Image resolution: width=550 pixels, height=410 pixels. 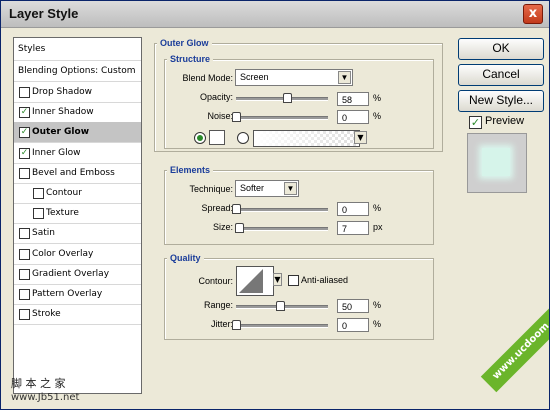 What do you see at coordinates (288, 98) in the screenshot?
I see `opacity-slider-handle` at bounding box center [288, 98].